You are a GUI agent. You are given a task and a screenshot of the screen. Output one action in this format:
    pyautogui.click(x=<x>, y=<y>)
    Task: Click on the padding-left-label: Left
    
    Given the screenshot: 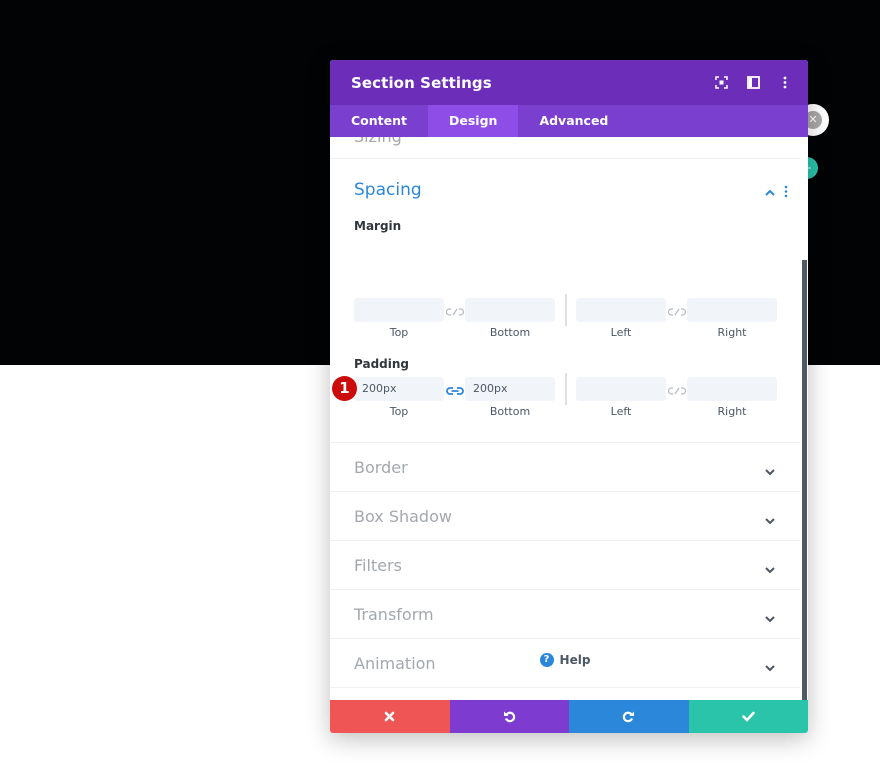 What is the action you would take?
    pyautogui.click(x=621, y=411)
    